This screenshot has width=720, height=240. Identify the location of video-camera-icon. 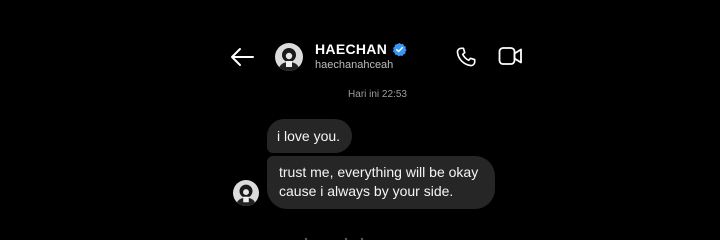
(510, 56).